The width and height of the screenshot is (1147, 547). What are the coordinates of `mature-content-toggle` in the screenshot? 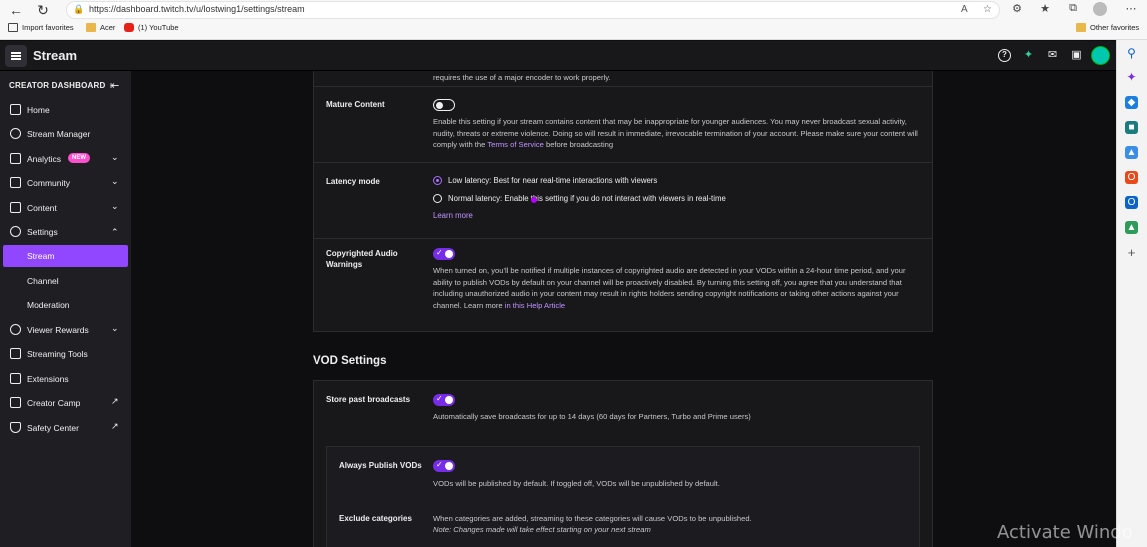 It's located at (444, 105).